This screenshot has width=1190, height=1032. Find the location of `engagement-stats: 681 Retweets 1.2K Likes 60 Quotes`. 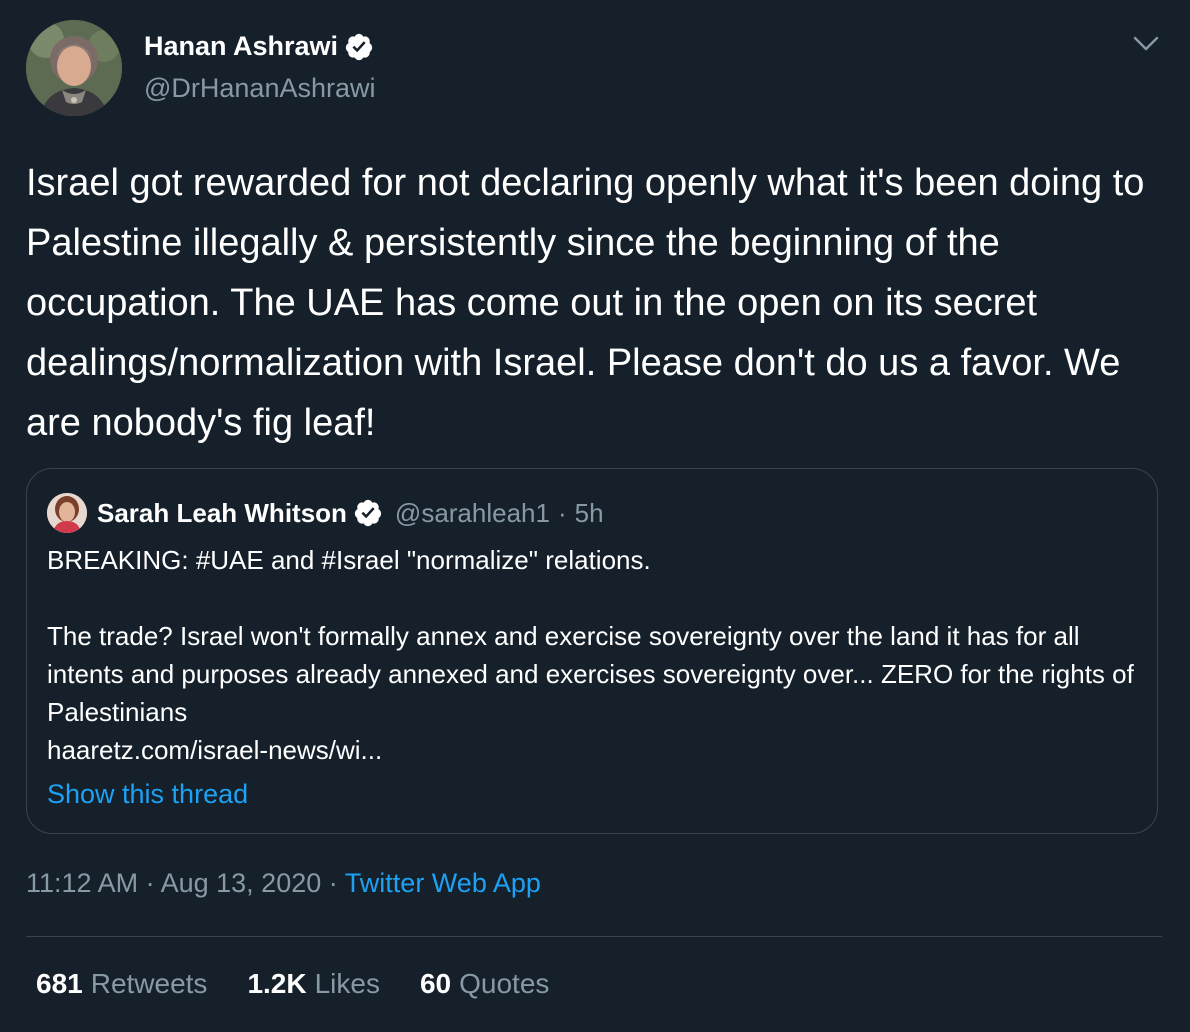

engagement-stats: 681 Retweets 1.2K Likes 60 Quotes is located at coordinates (292, 984).